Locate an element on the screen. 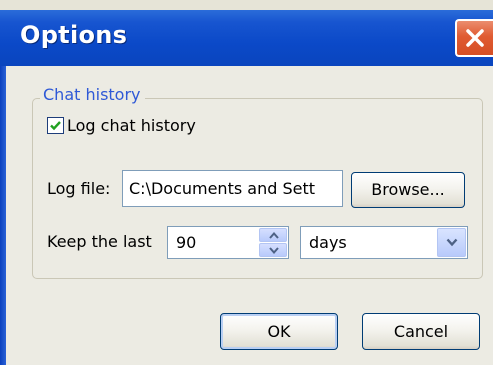 The width and height of the screenshot is (493, 365). keep-count-spinner: 90 is located at coordinates (228, 242).